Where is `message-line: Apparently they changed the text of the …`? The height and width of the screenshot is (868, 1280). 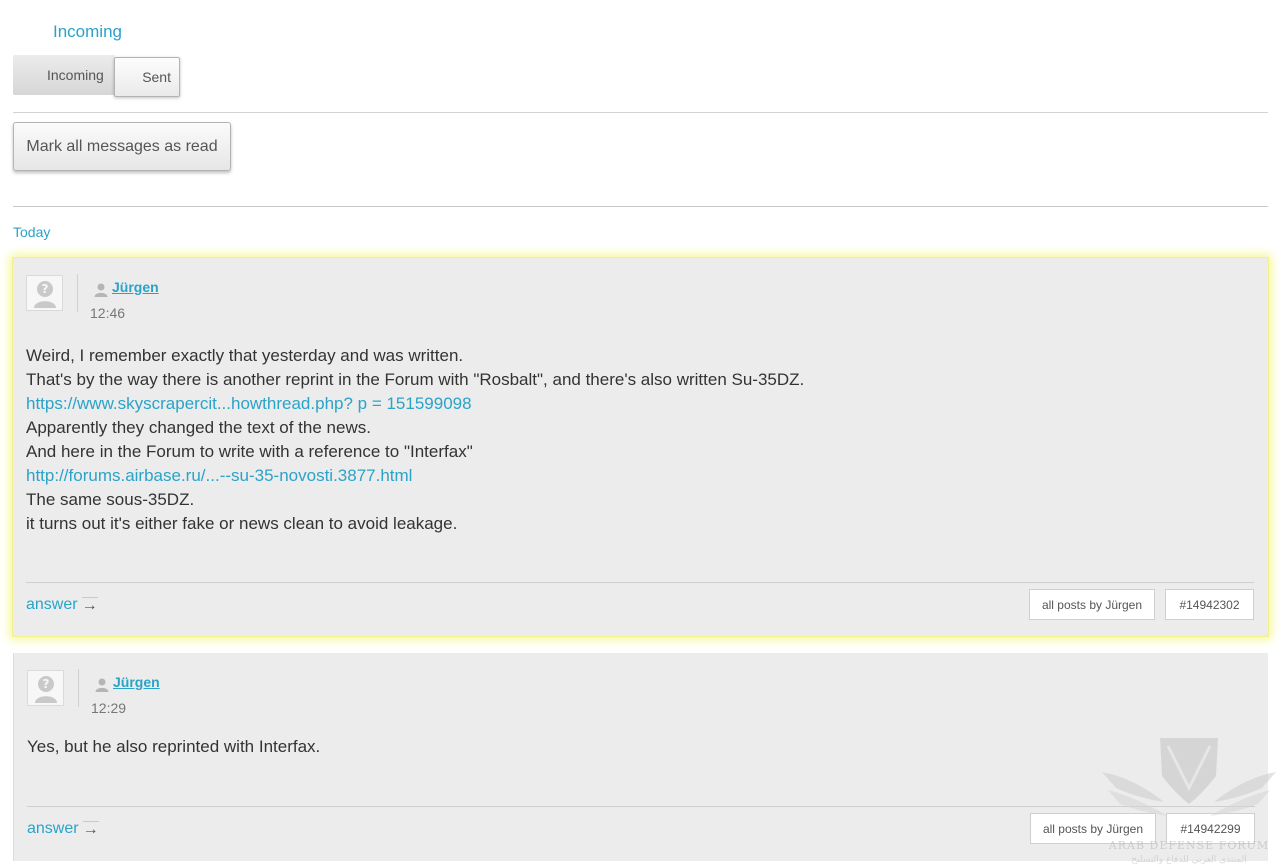
message-line: Apparently they changed the text of the … is located at coordinates (198, 427).